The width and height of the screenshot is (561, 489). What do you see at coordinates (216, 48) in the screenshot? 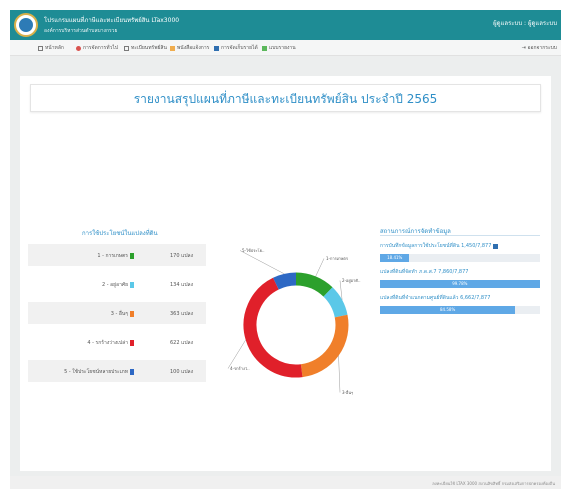
I see `calculator-icon` at bounding box center [216, 48].